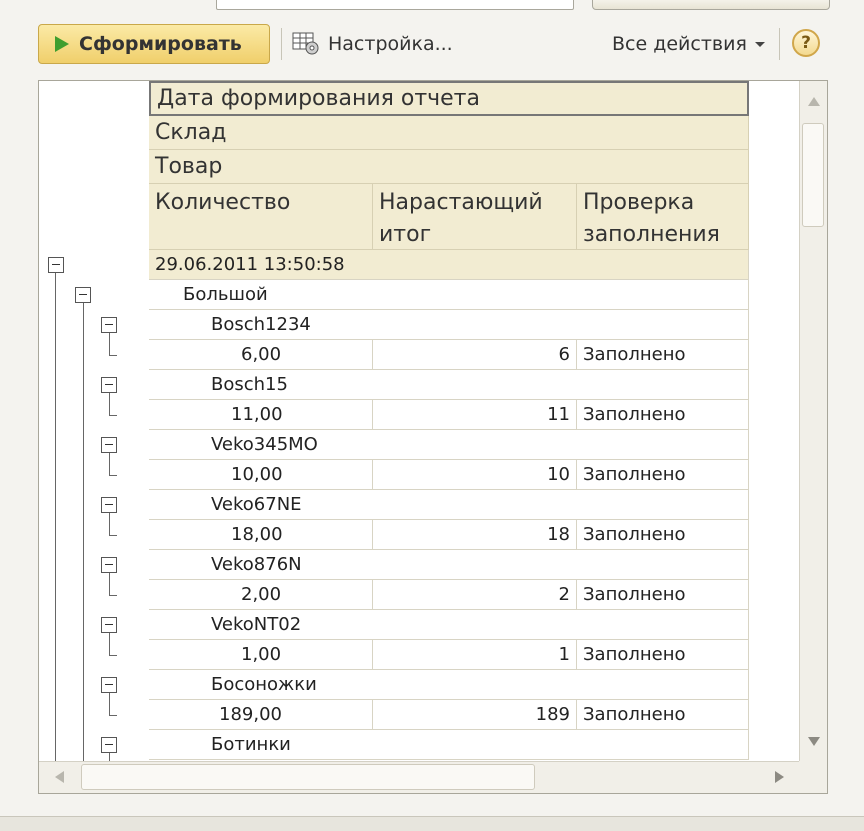  What do you see at coordinates (813, 421) in the screenshot?
I see `vertical-scrollbar` at bounding box center [813, 421].